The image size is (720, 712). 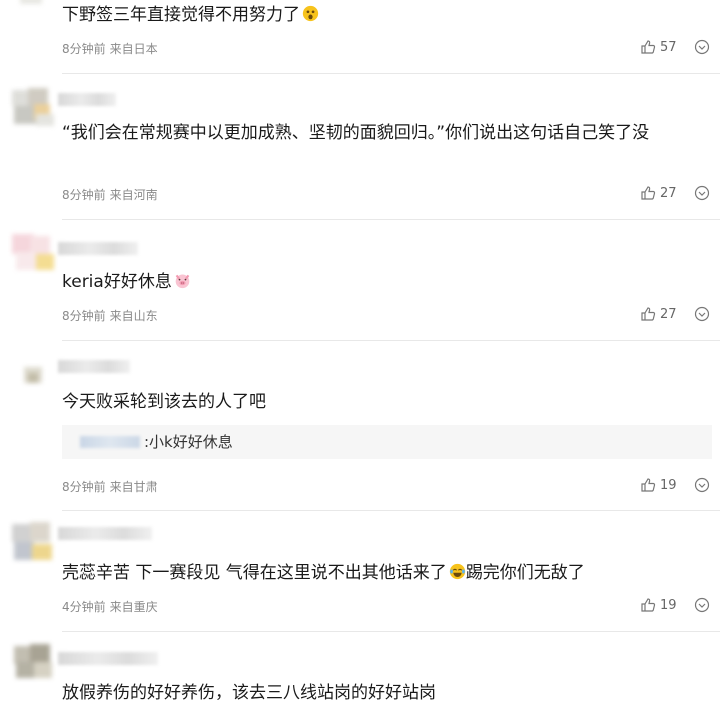 I want to click on comment-location: 来自甘肃, so click(x=133, y=487).